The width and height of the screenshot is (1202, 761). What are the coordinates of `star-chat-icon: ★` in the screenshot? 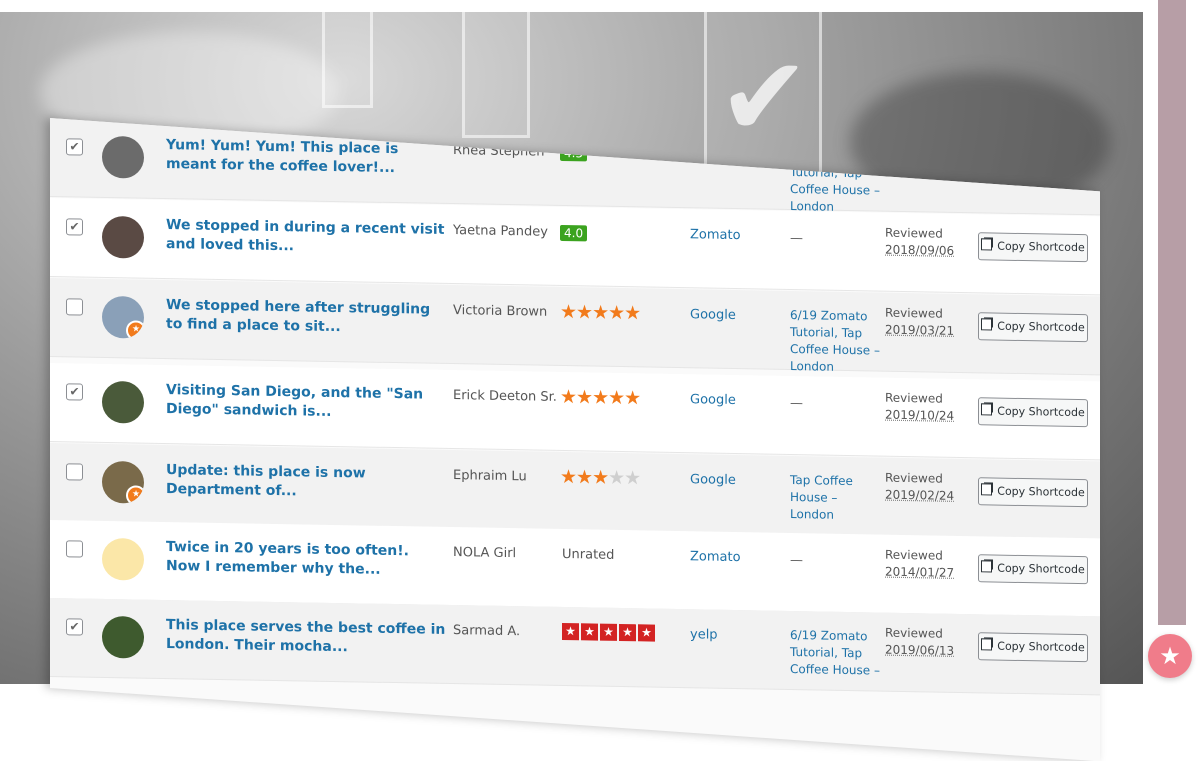 It's located at (1170, 656).